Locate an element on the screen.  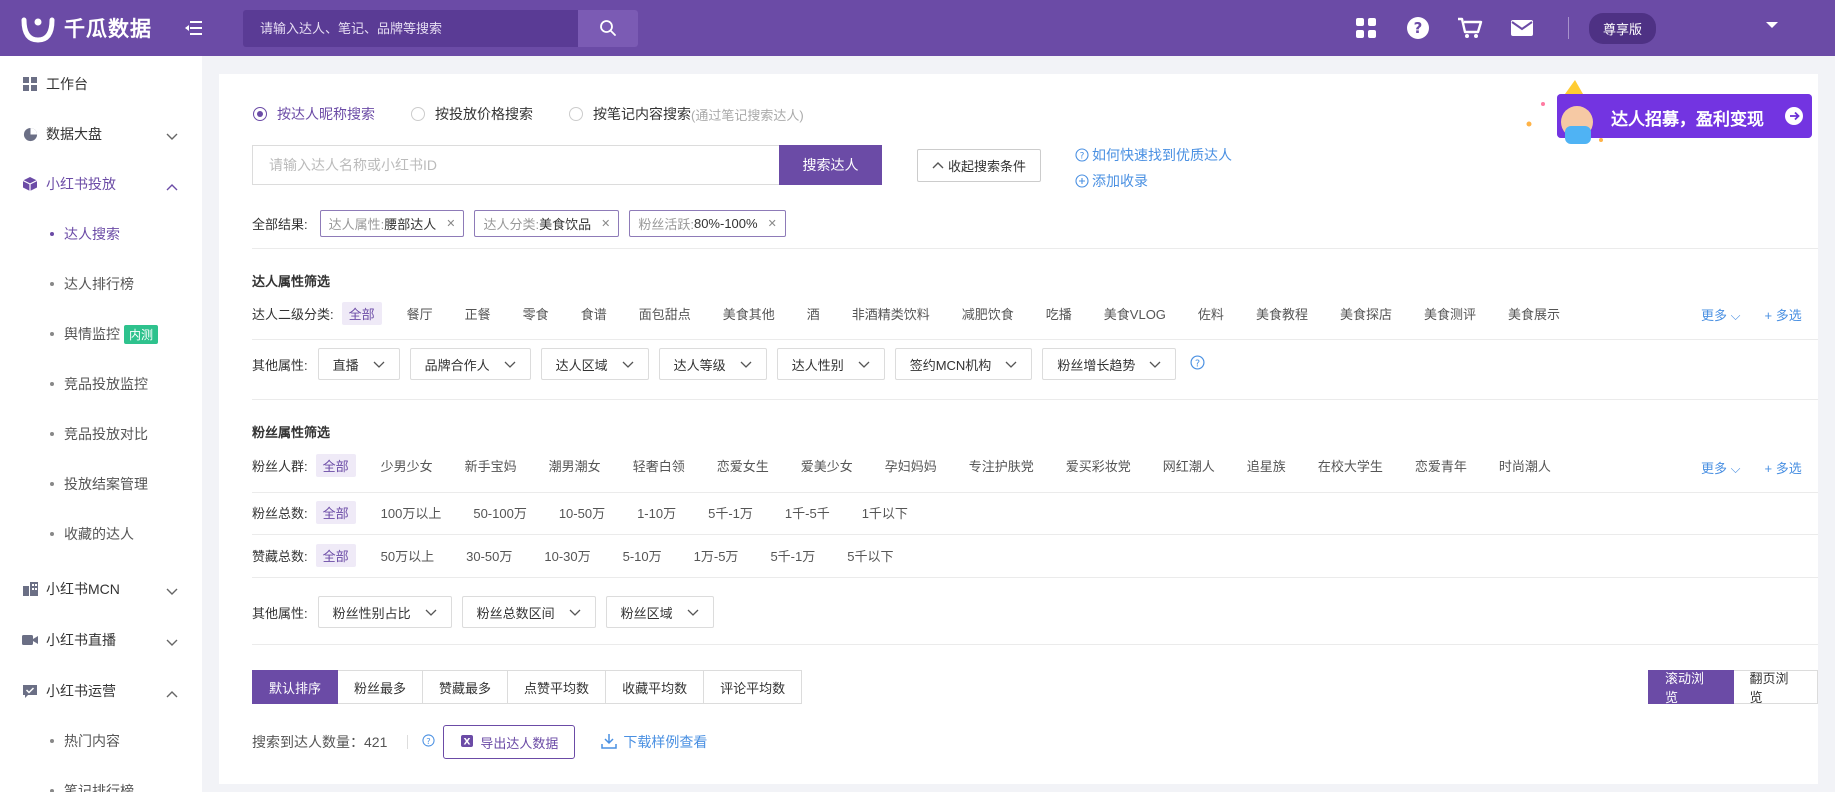
dropdown-live: 直播 is located at coordinates (358, 364).